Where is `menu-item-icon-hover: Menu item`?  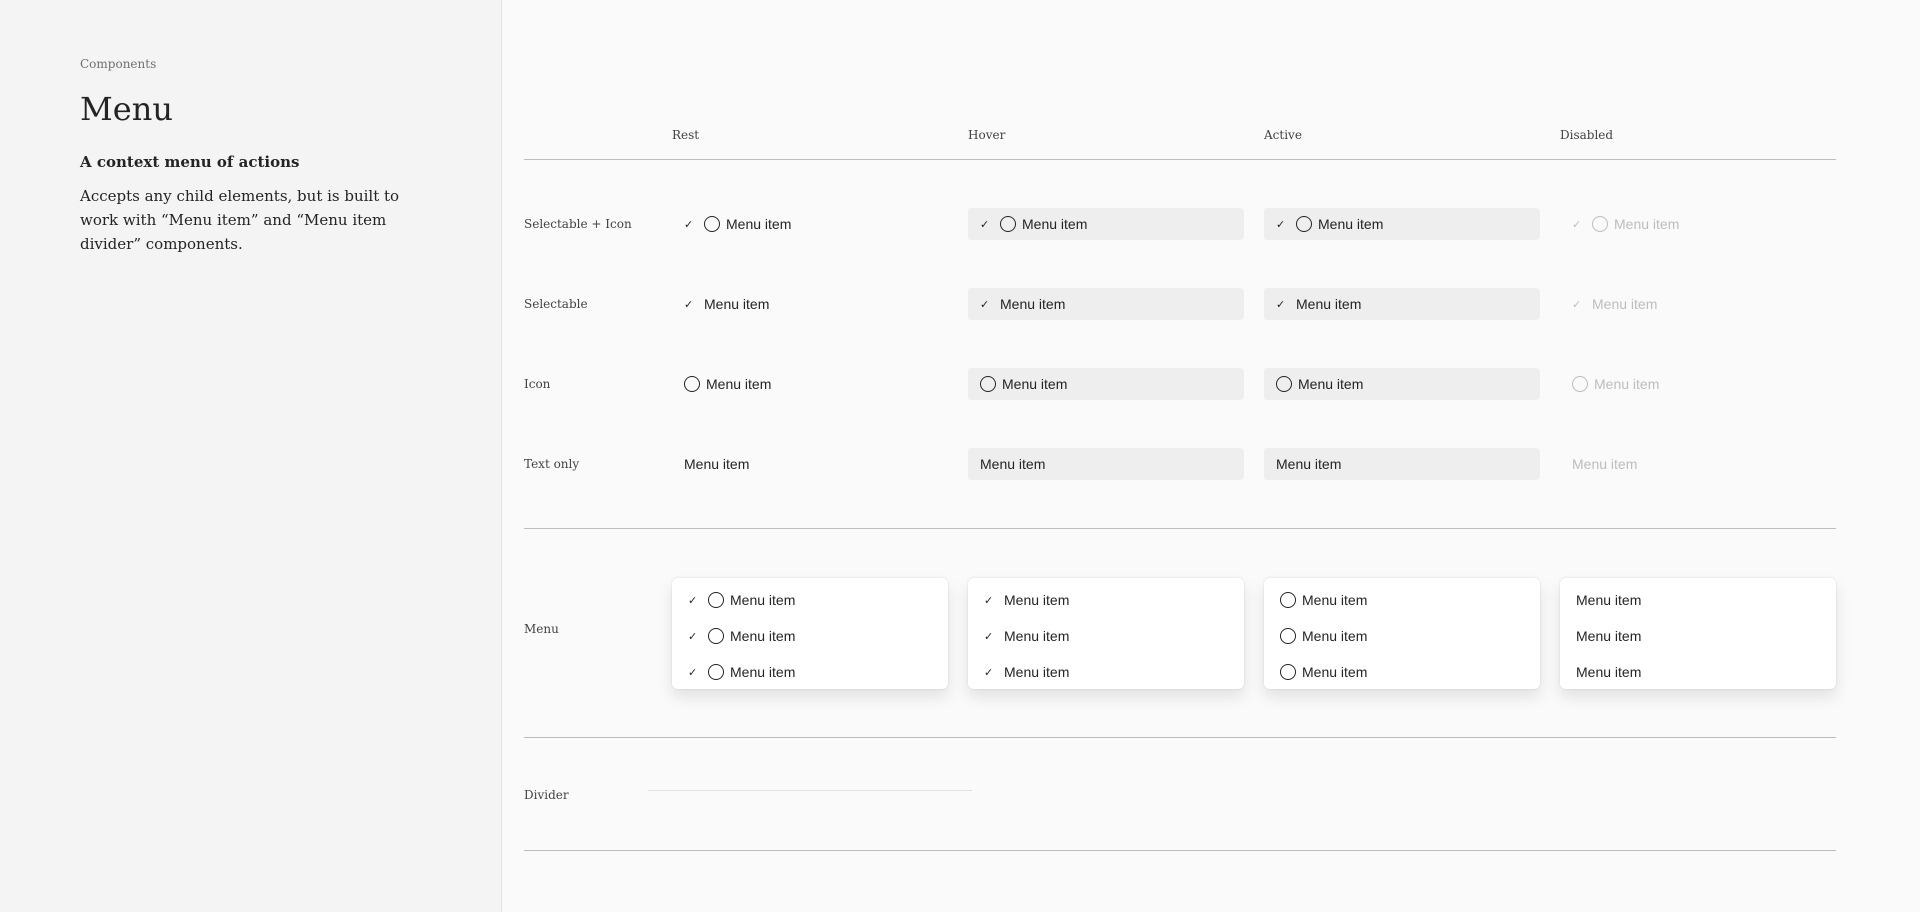
menu-item-icon-hover: Menu item is located at coordinates (1106, 384).